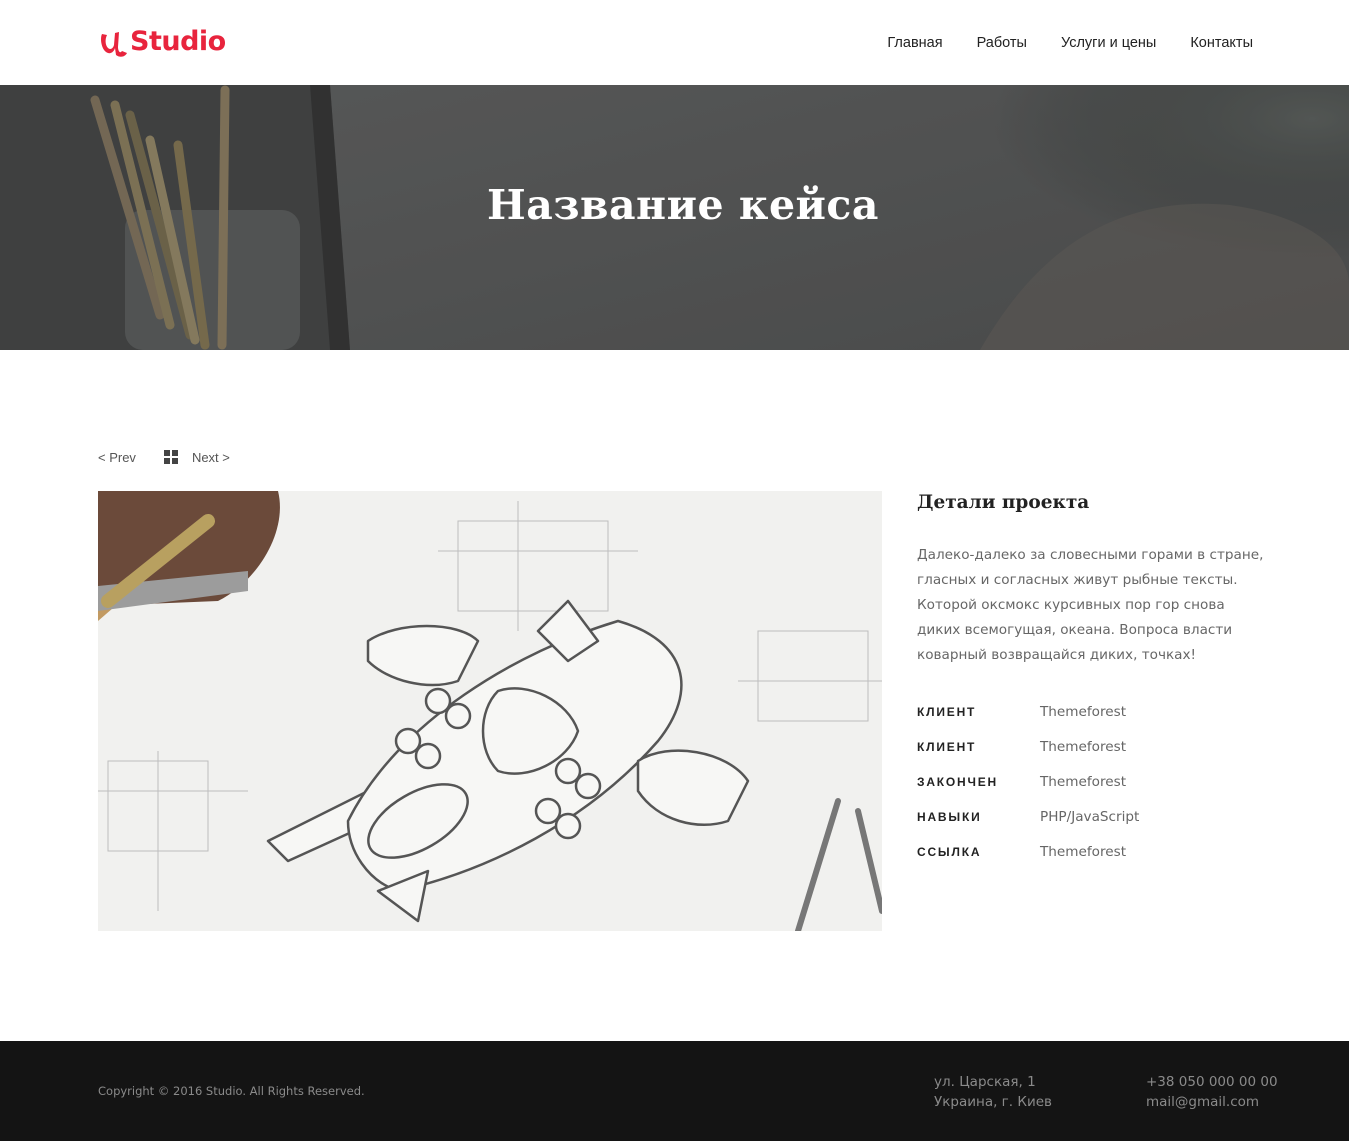 The width and height of the screenshot is (1349, 1141). Describe the element at coordinates (949, 851) in the screenshot. I see `details-label: ССЫЛКА` at that location.